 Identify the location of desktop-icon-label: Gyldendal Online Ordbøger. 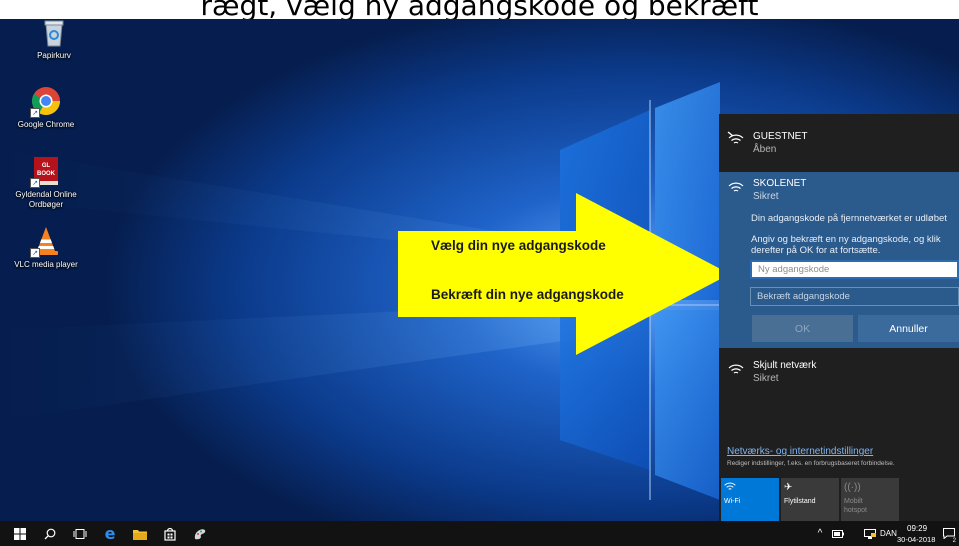
(46, 199).